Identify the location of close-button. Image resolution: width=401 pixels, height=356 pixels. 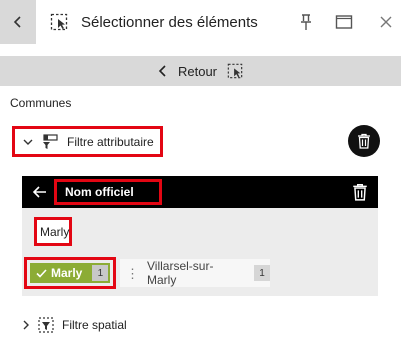
(386, 22).